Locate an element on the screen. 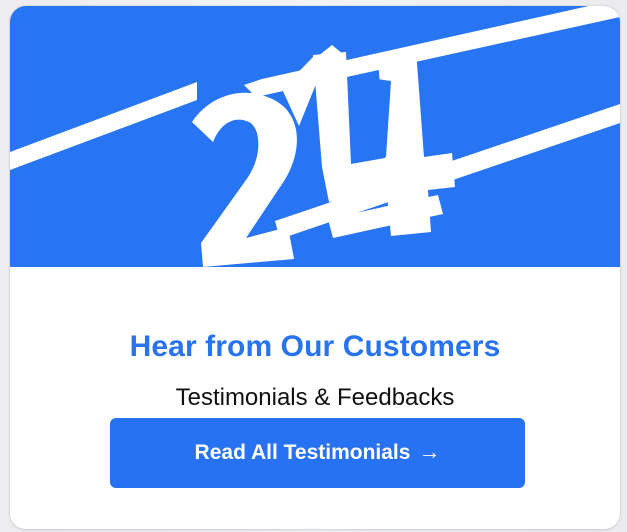 The height and width of the screenshot is (532, 627). section-subtitle: Testimonials & Feedbacks is located at coordinates (315, 397).